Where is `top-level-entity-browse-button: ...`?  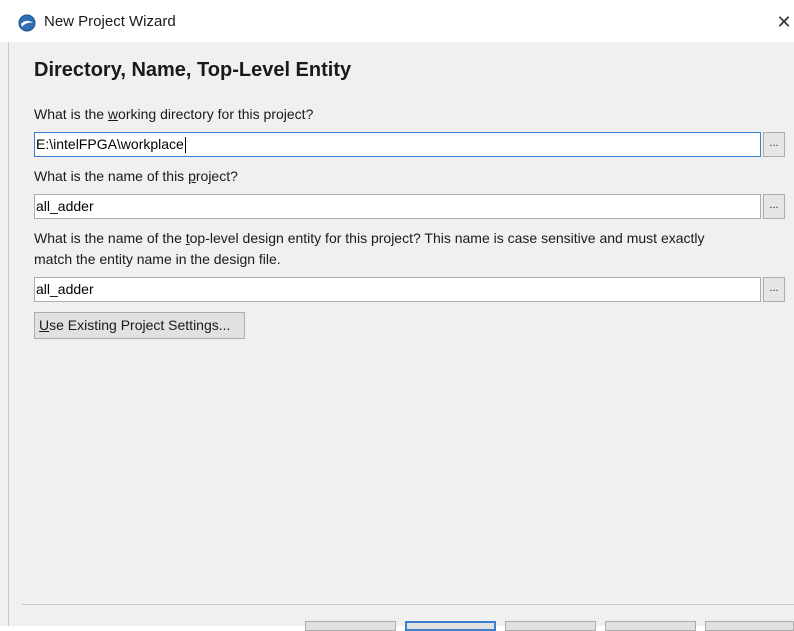
top-level-entity-browse-button: ... is located at coordinates (774, 289).